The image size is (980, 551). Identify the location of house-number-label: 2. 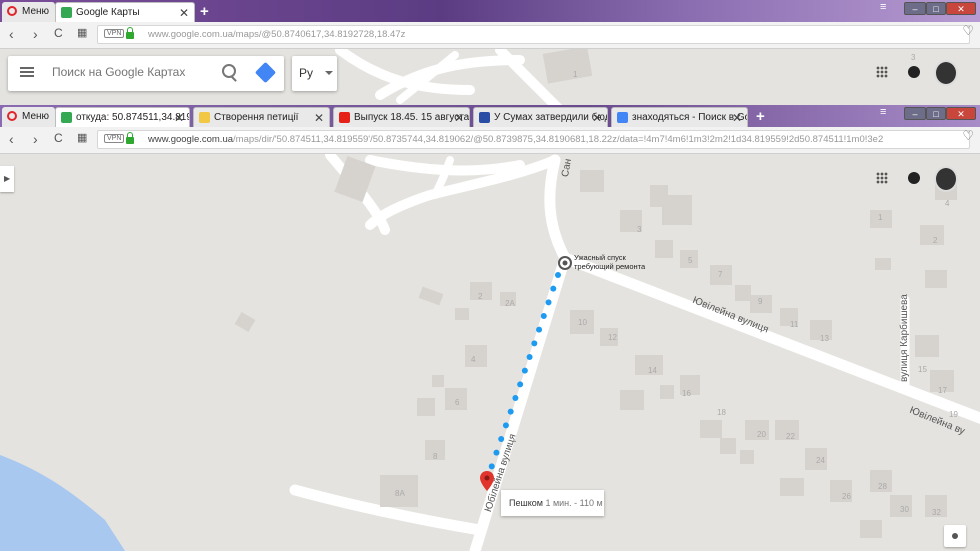
(935, 240).